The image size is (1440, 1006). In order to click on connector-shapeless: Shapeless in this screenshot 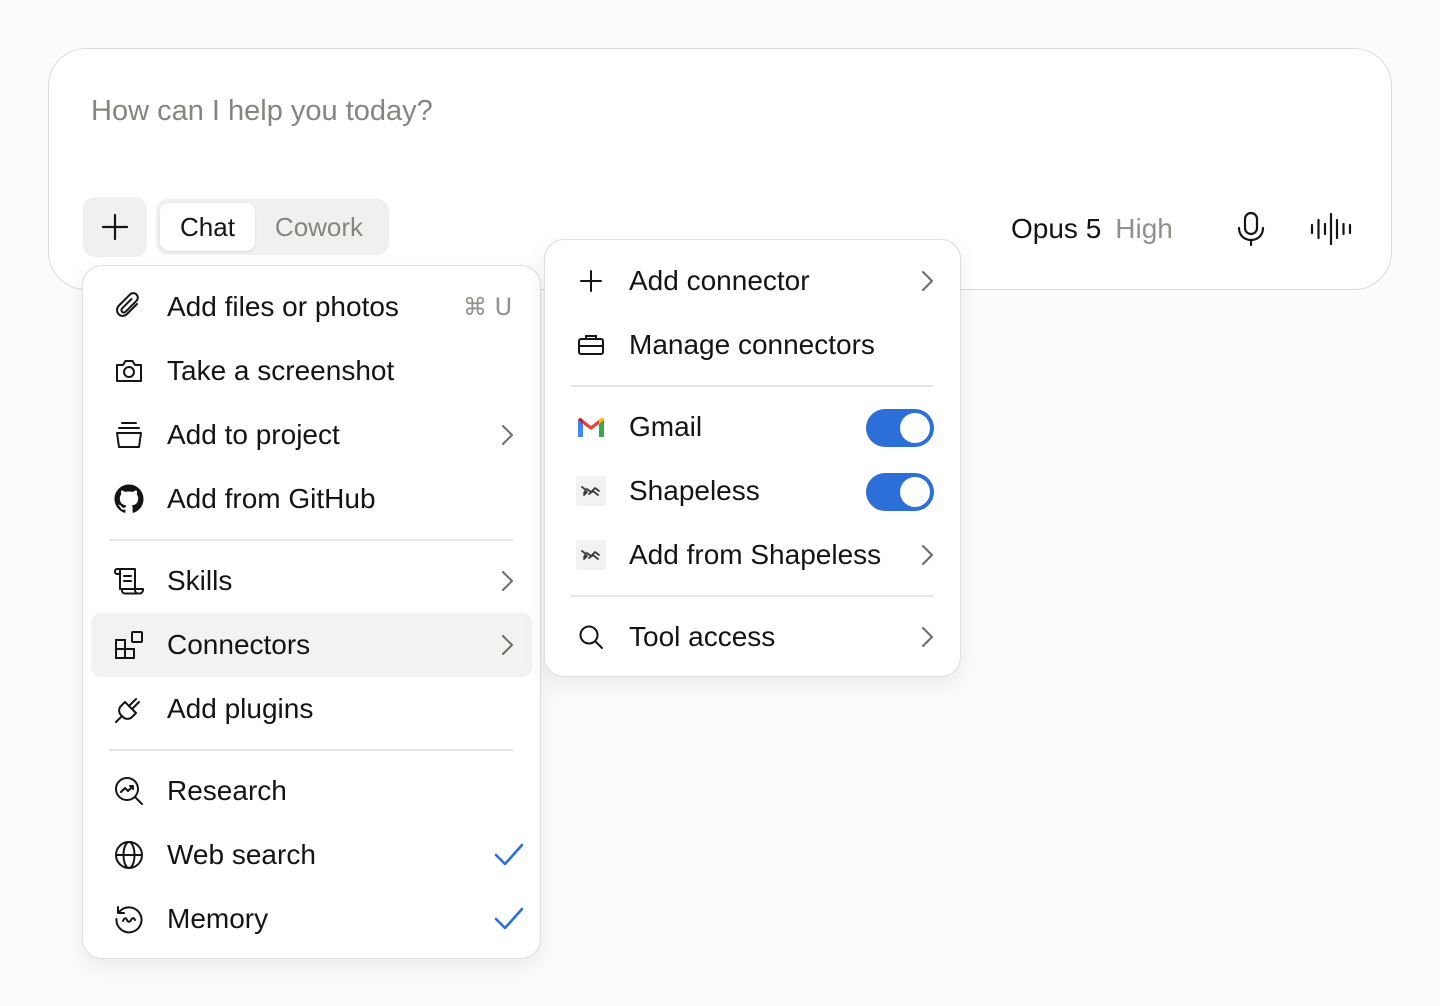, I will do `click(752, 491)`.